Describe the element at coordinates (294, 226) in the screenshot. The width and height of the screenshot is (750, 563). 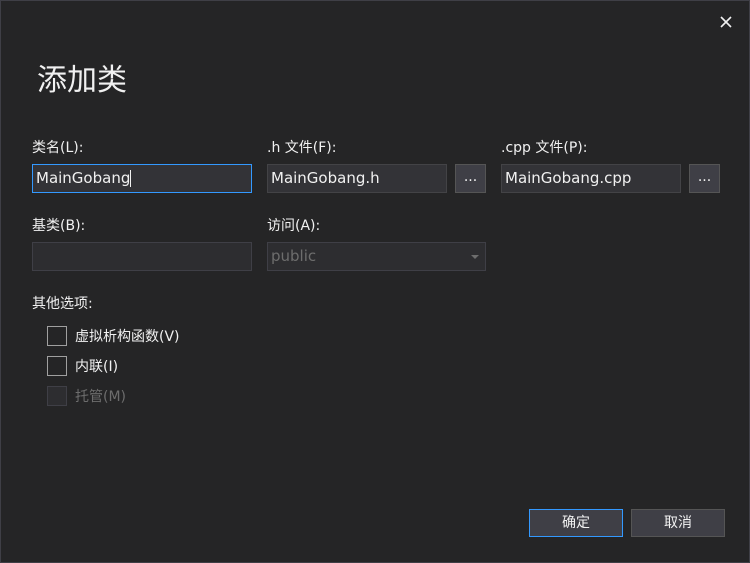
I see `access-label: 访问(A):` at that location.